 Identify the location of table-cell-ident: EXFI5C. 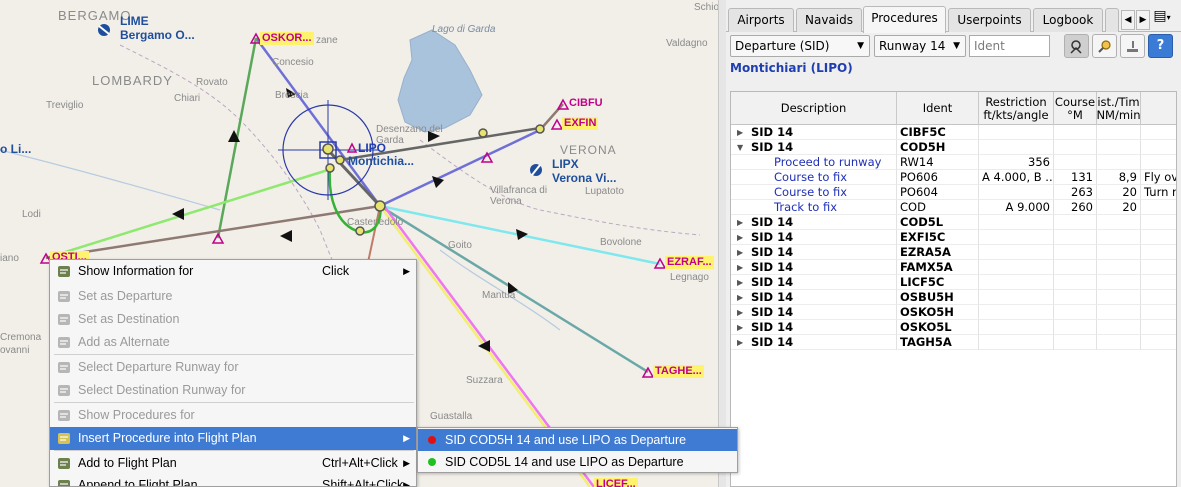
(938, 237).